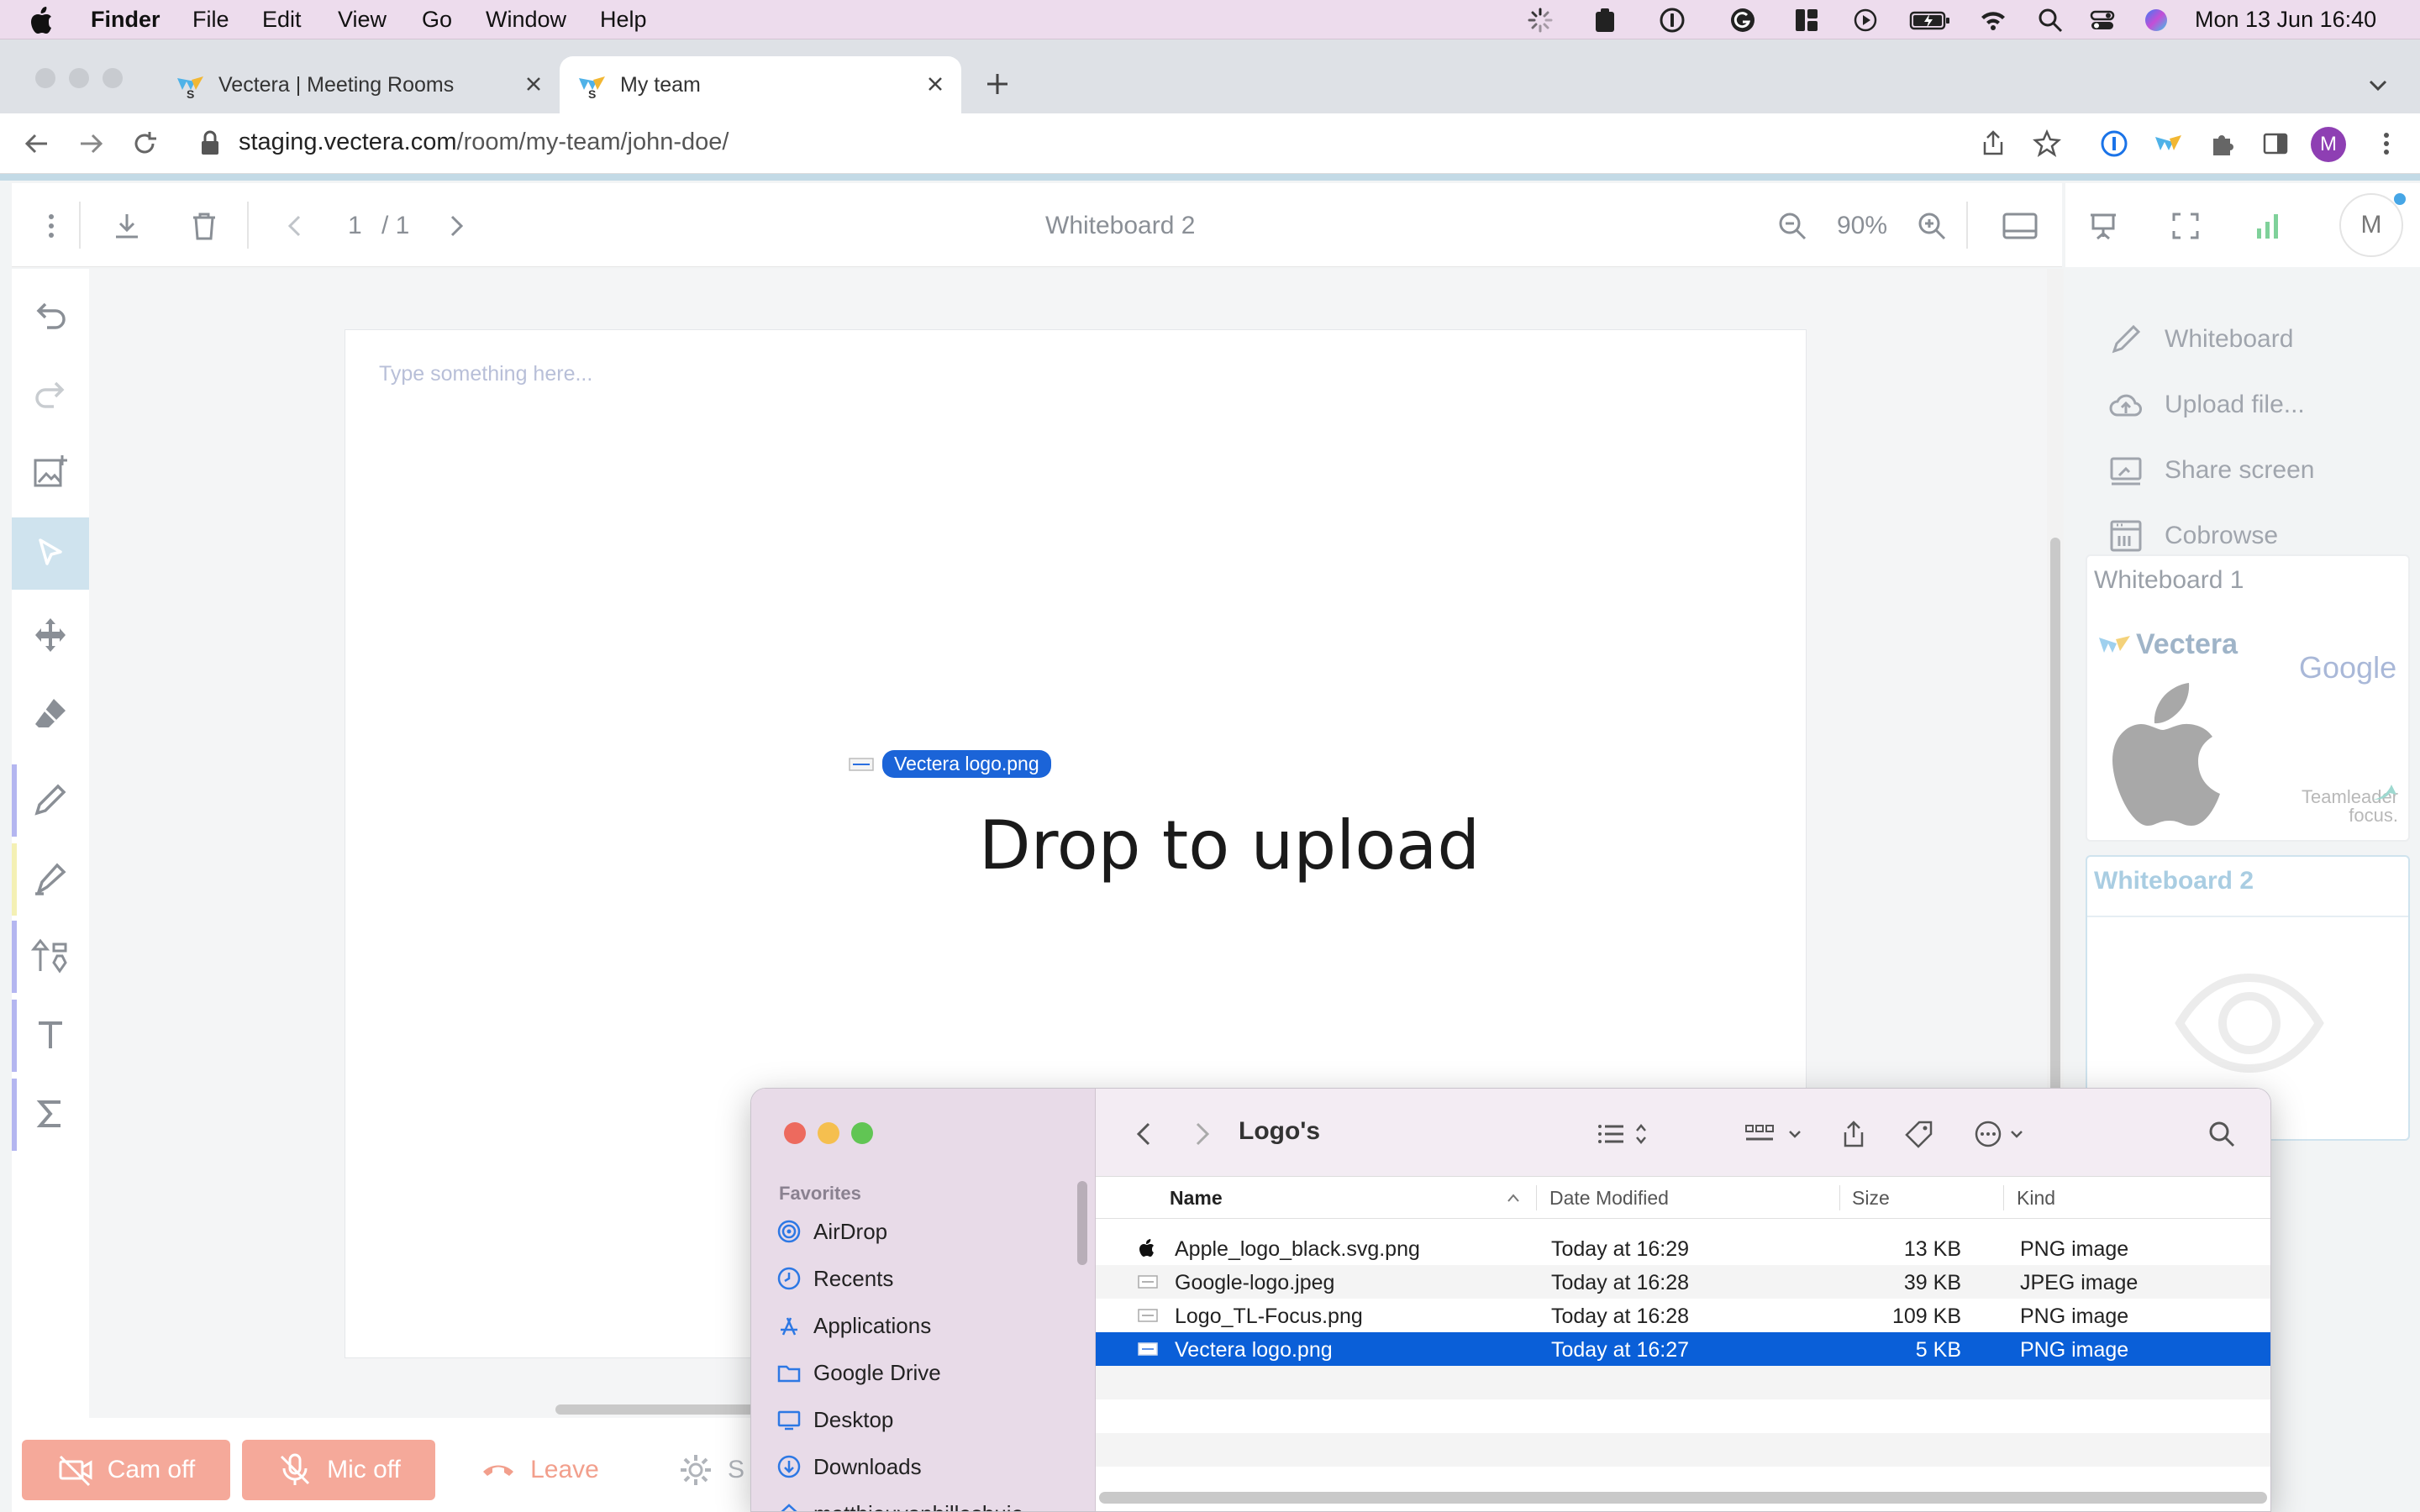 The width and height of the screenshot is (2420, 1512). What do you see at coordinates (1792, 226) in the screenshot?
I see `zoom-out-icon` at bounding box center [1792, 226].